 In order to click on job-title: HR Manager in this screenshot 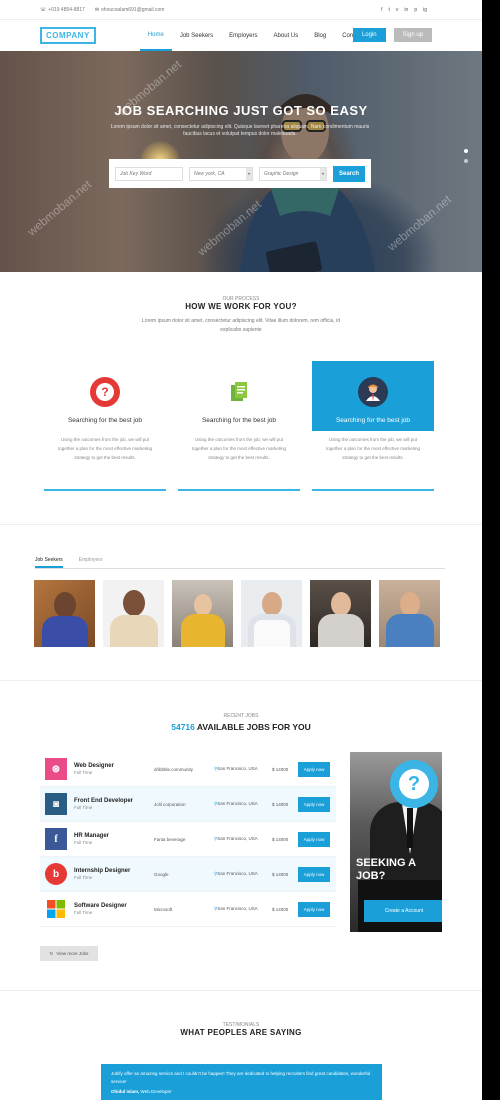, I will do `click(114, 836)`.